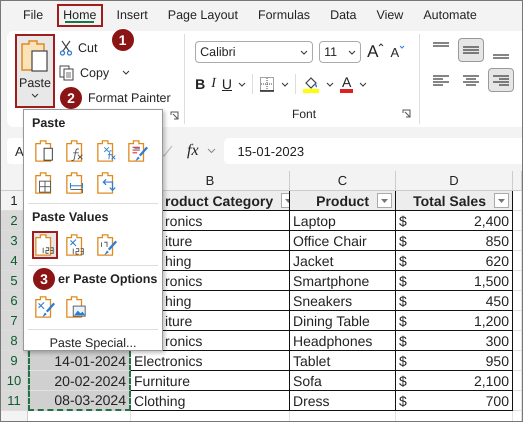 Image resolution: width=523 pixels, height=422 pixels. I want to click on ribbon-tab: Page Layout, so click(203, 15).